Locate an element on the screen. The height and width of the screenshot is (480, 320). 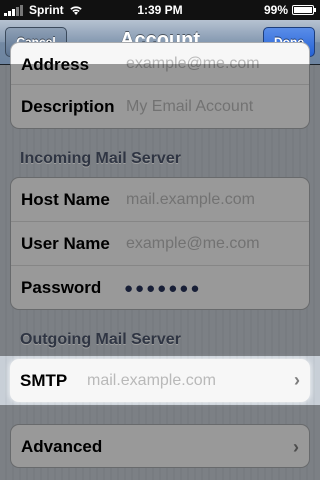
battery-fill is located at coordinates (303, 10).